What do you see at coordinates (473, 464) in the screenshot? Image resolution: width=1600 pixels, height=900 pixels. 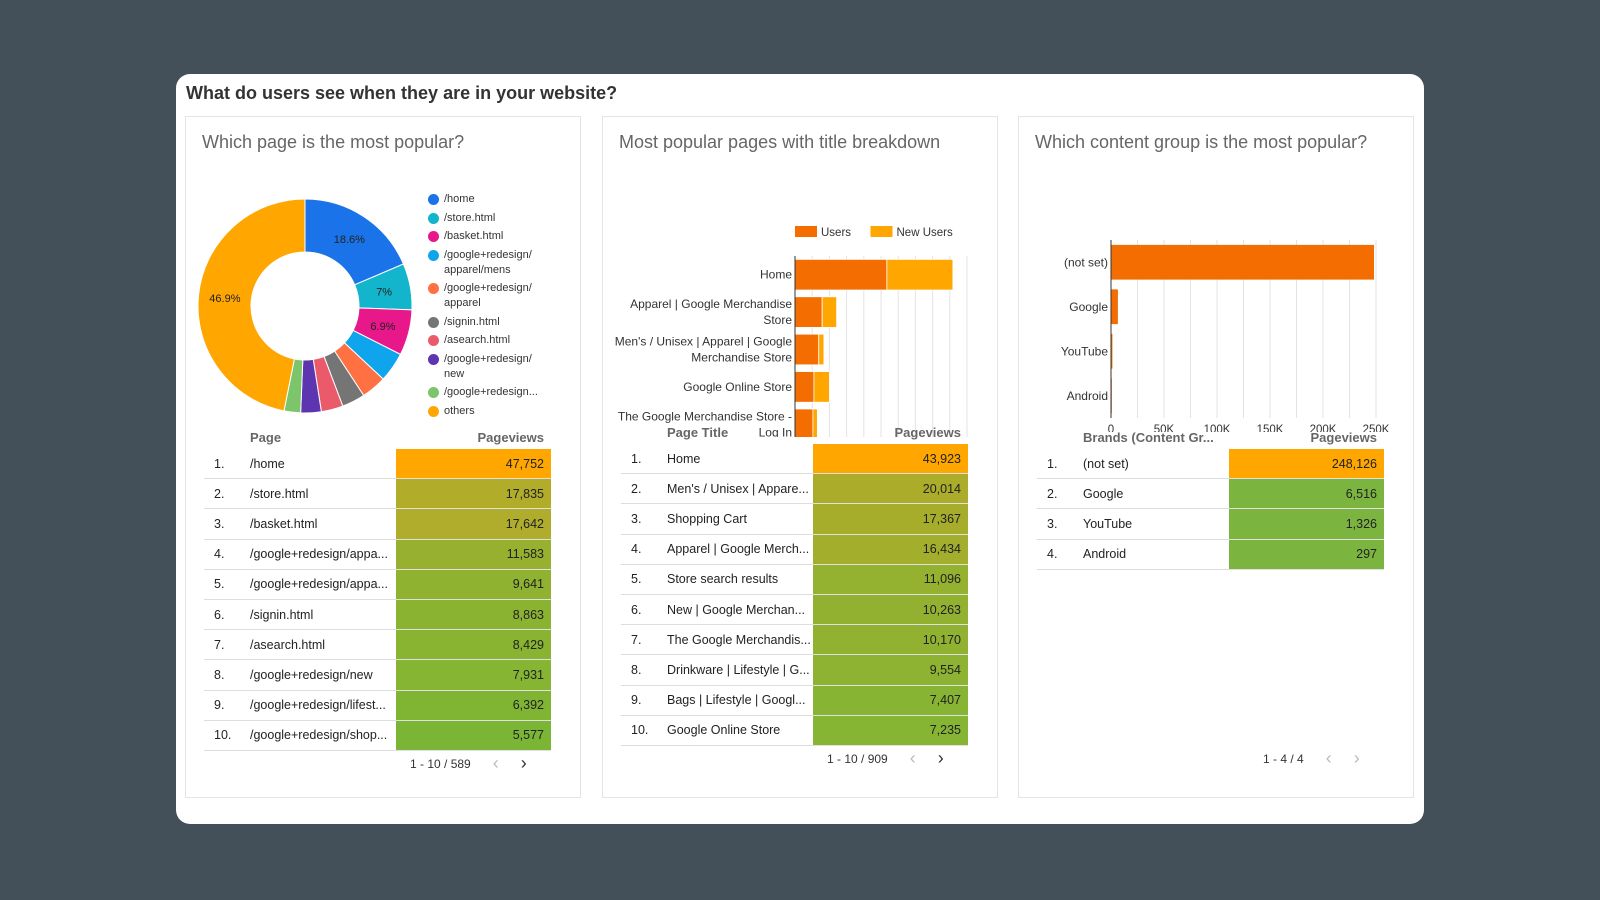 I see `row-value: 47,752` at bounding box center [473, 464].